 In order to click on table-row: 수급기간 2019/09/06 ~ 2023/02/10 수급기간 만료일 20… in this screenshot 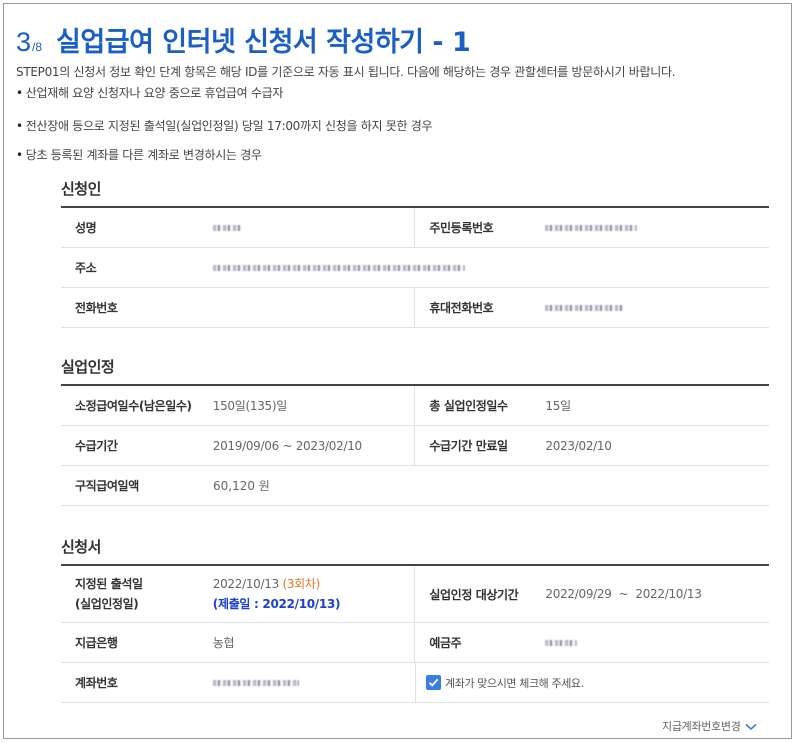, I will do `click(415, 446)`.